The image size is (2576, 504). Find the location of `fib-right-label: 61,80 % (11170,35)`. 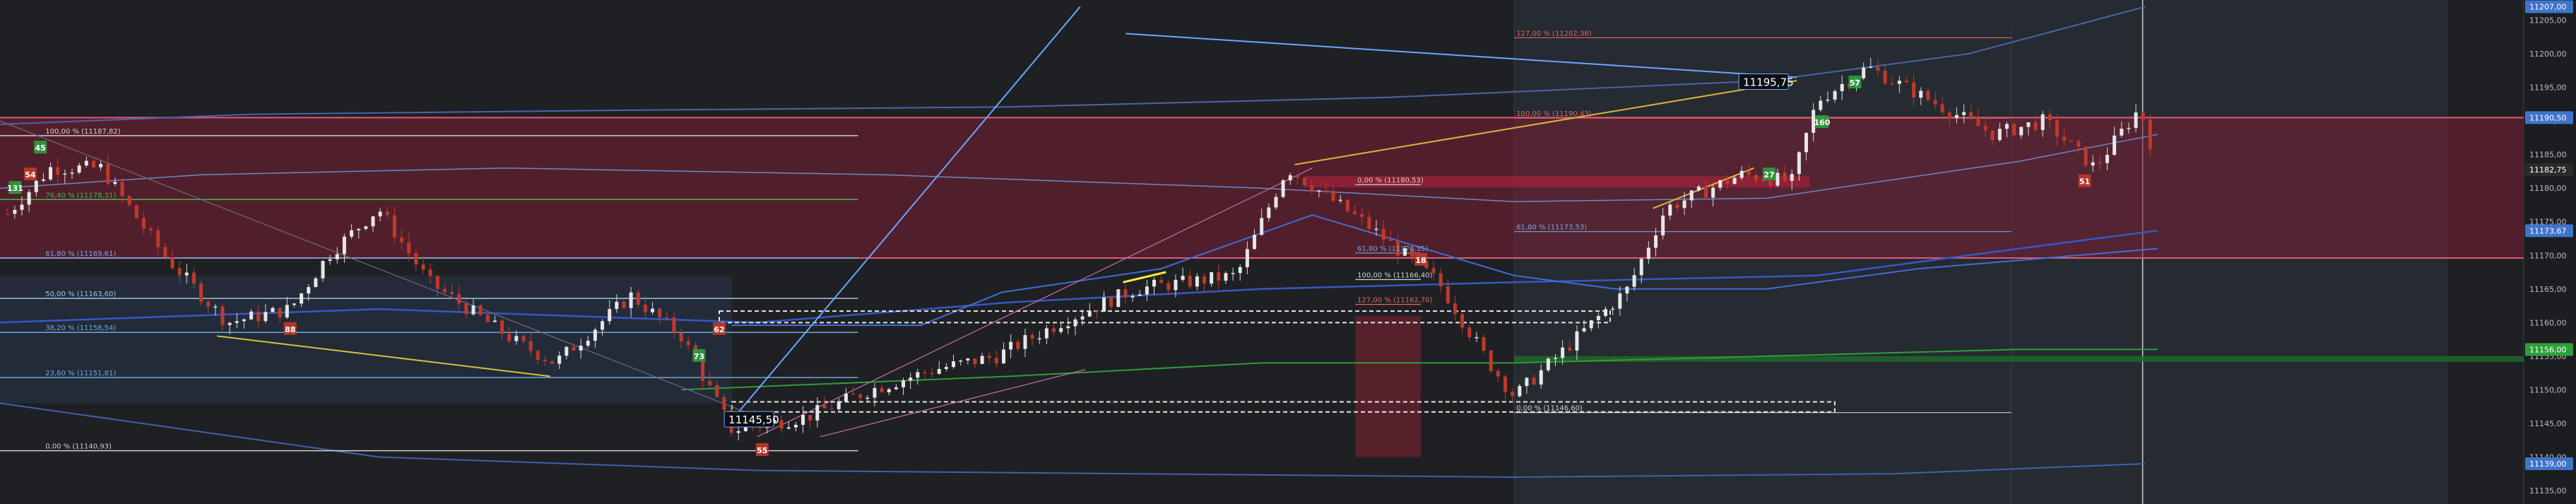

fib-right-label: 61,80 % (11170,35) is located at coordinates (1392, 249).